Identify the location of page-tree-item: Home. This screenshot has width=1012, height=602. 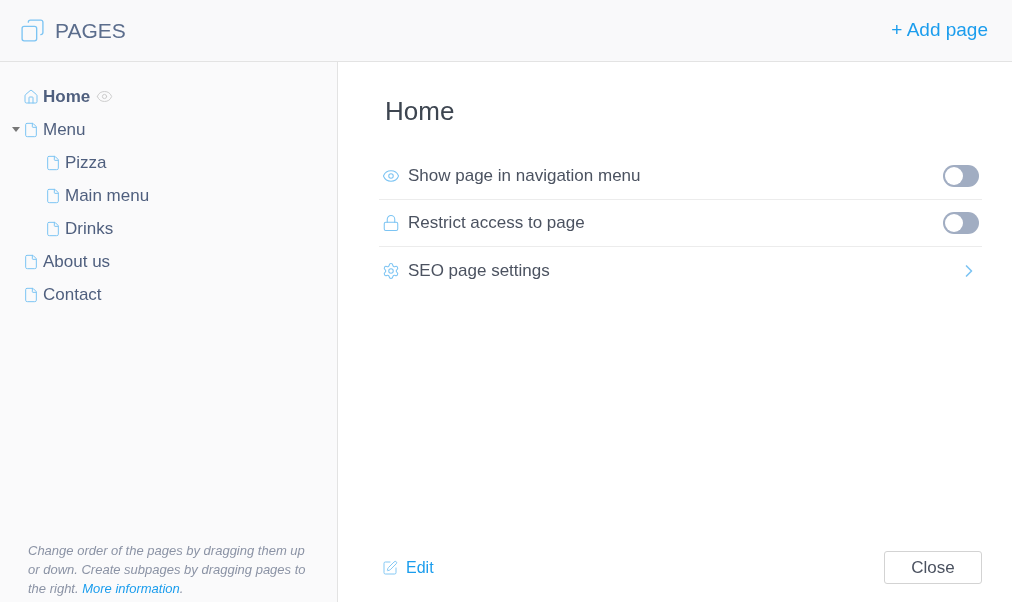
(67, 96).